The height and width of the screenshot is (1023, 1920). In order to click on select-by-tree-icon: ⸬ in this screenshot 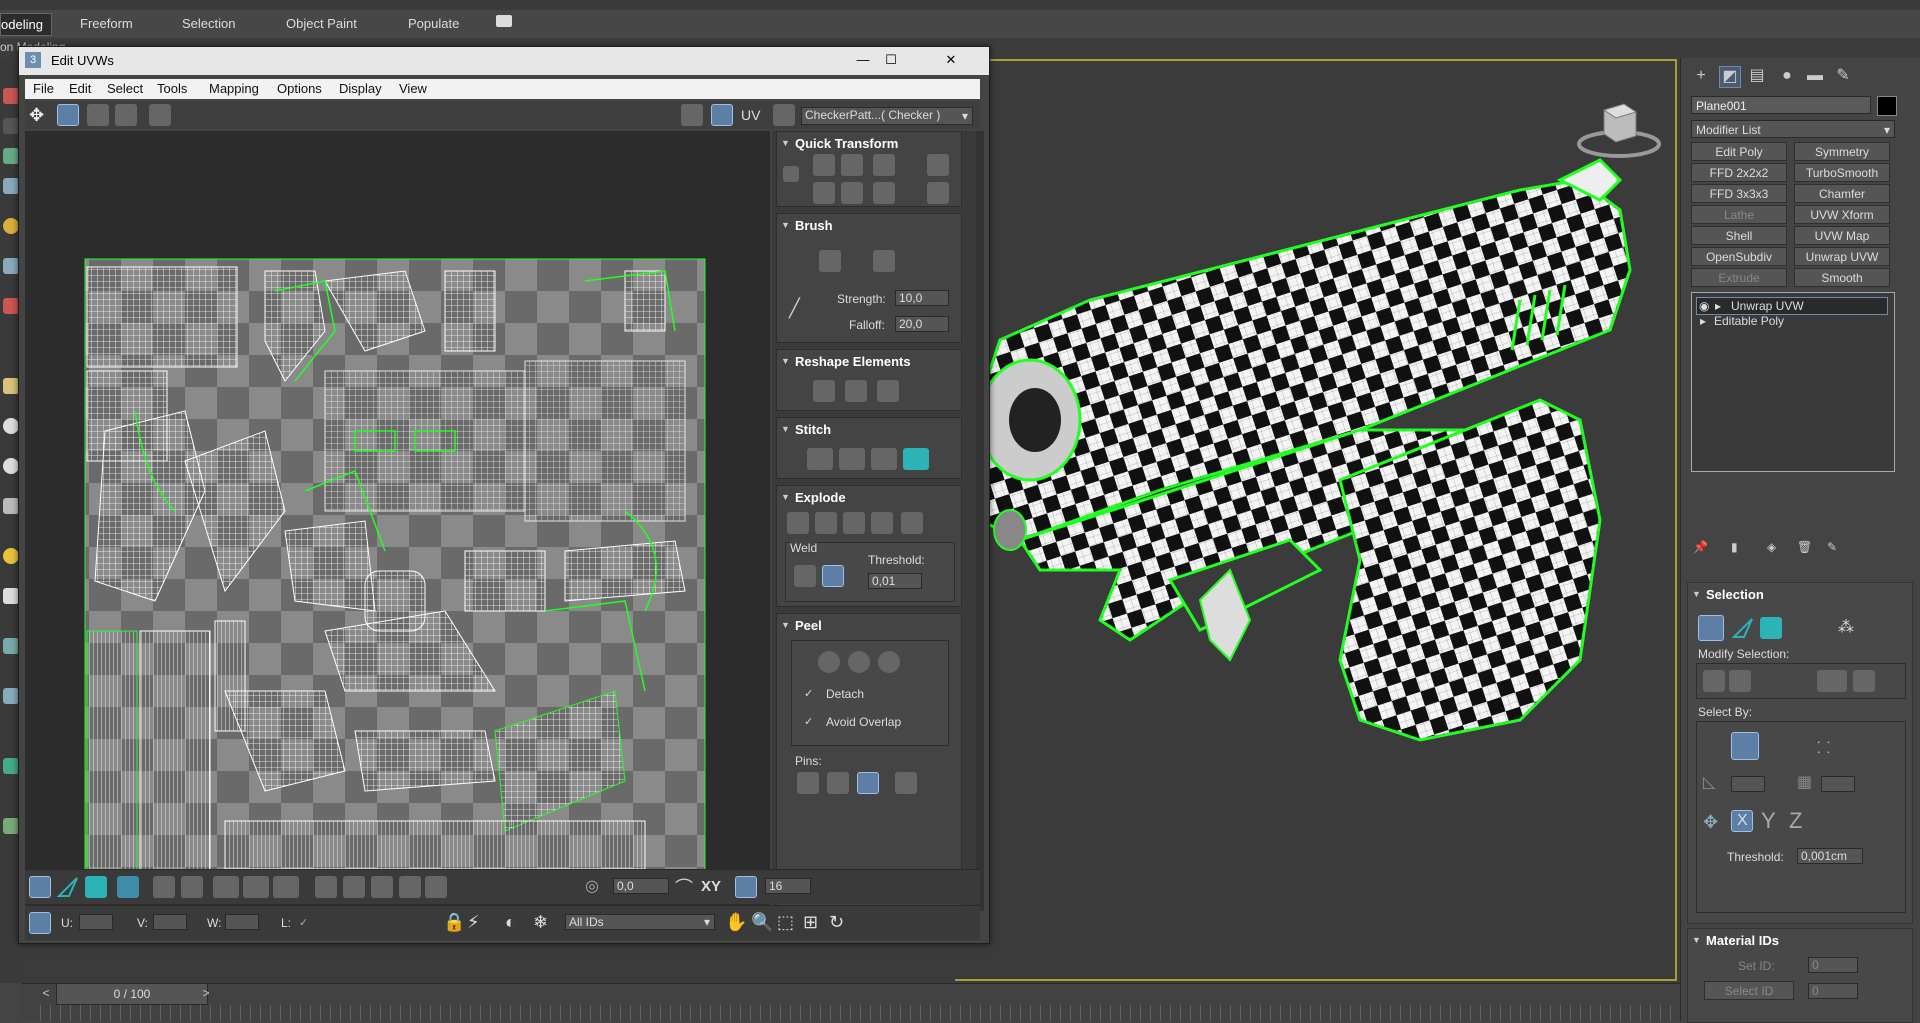, I will do `click(1823, 747)`.